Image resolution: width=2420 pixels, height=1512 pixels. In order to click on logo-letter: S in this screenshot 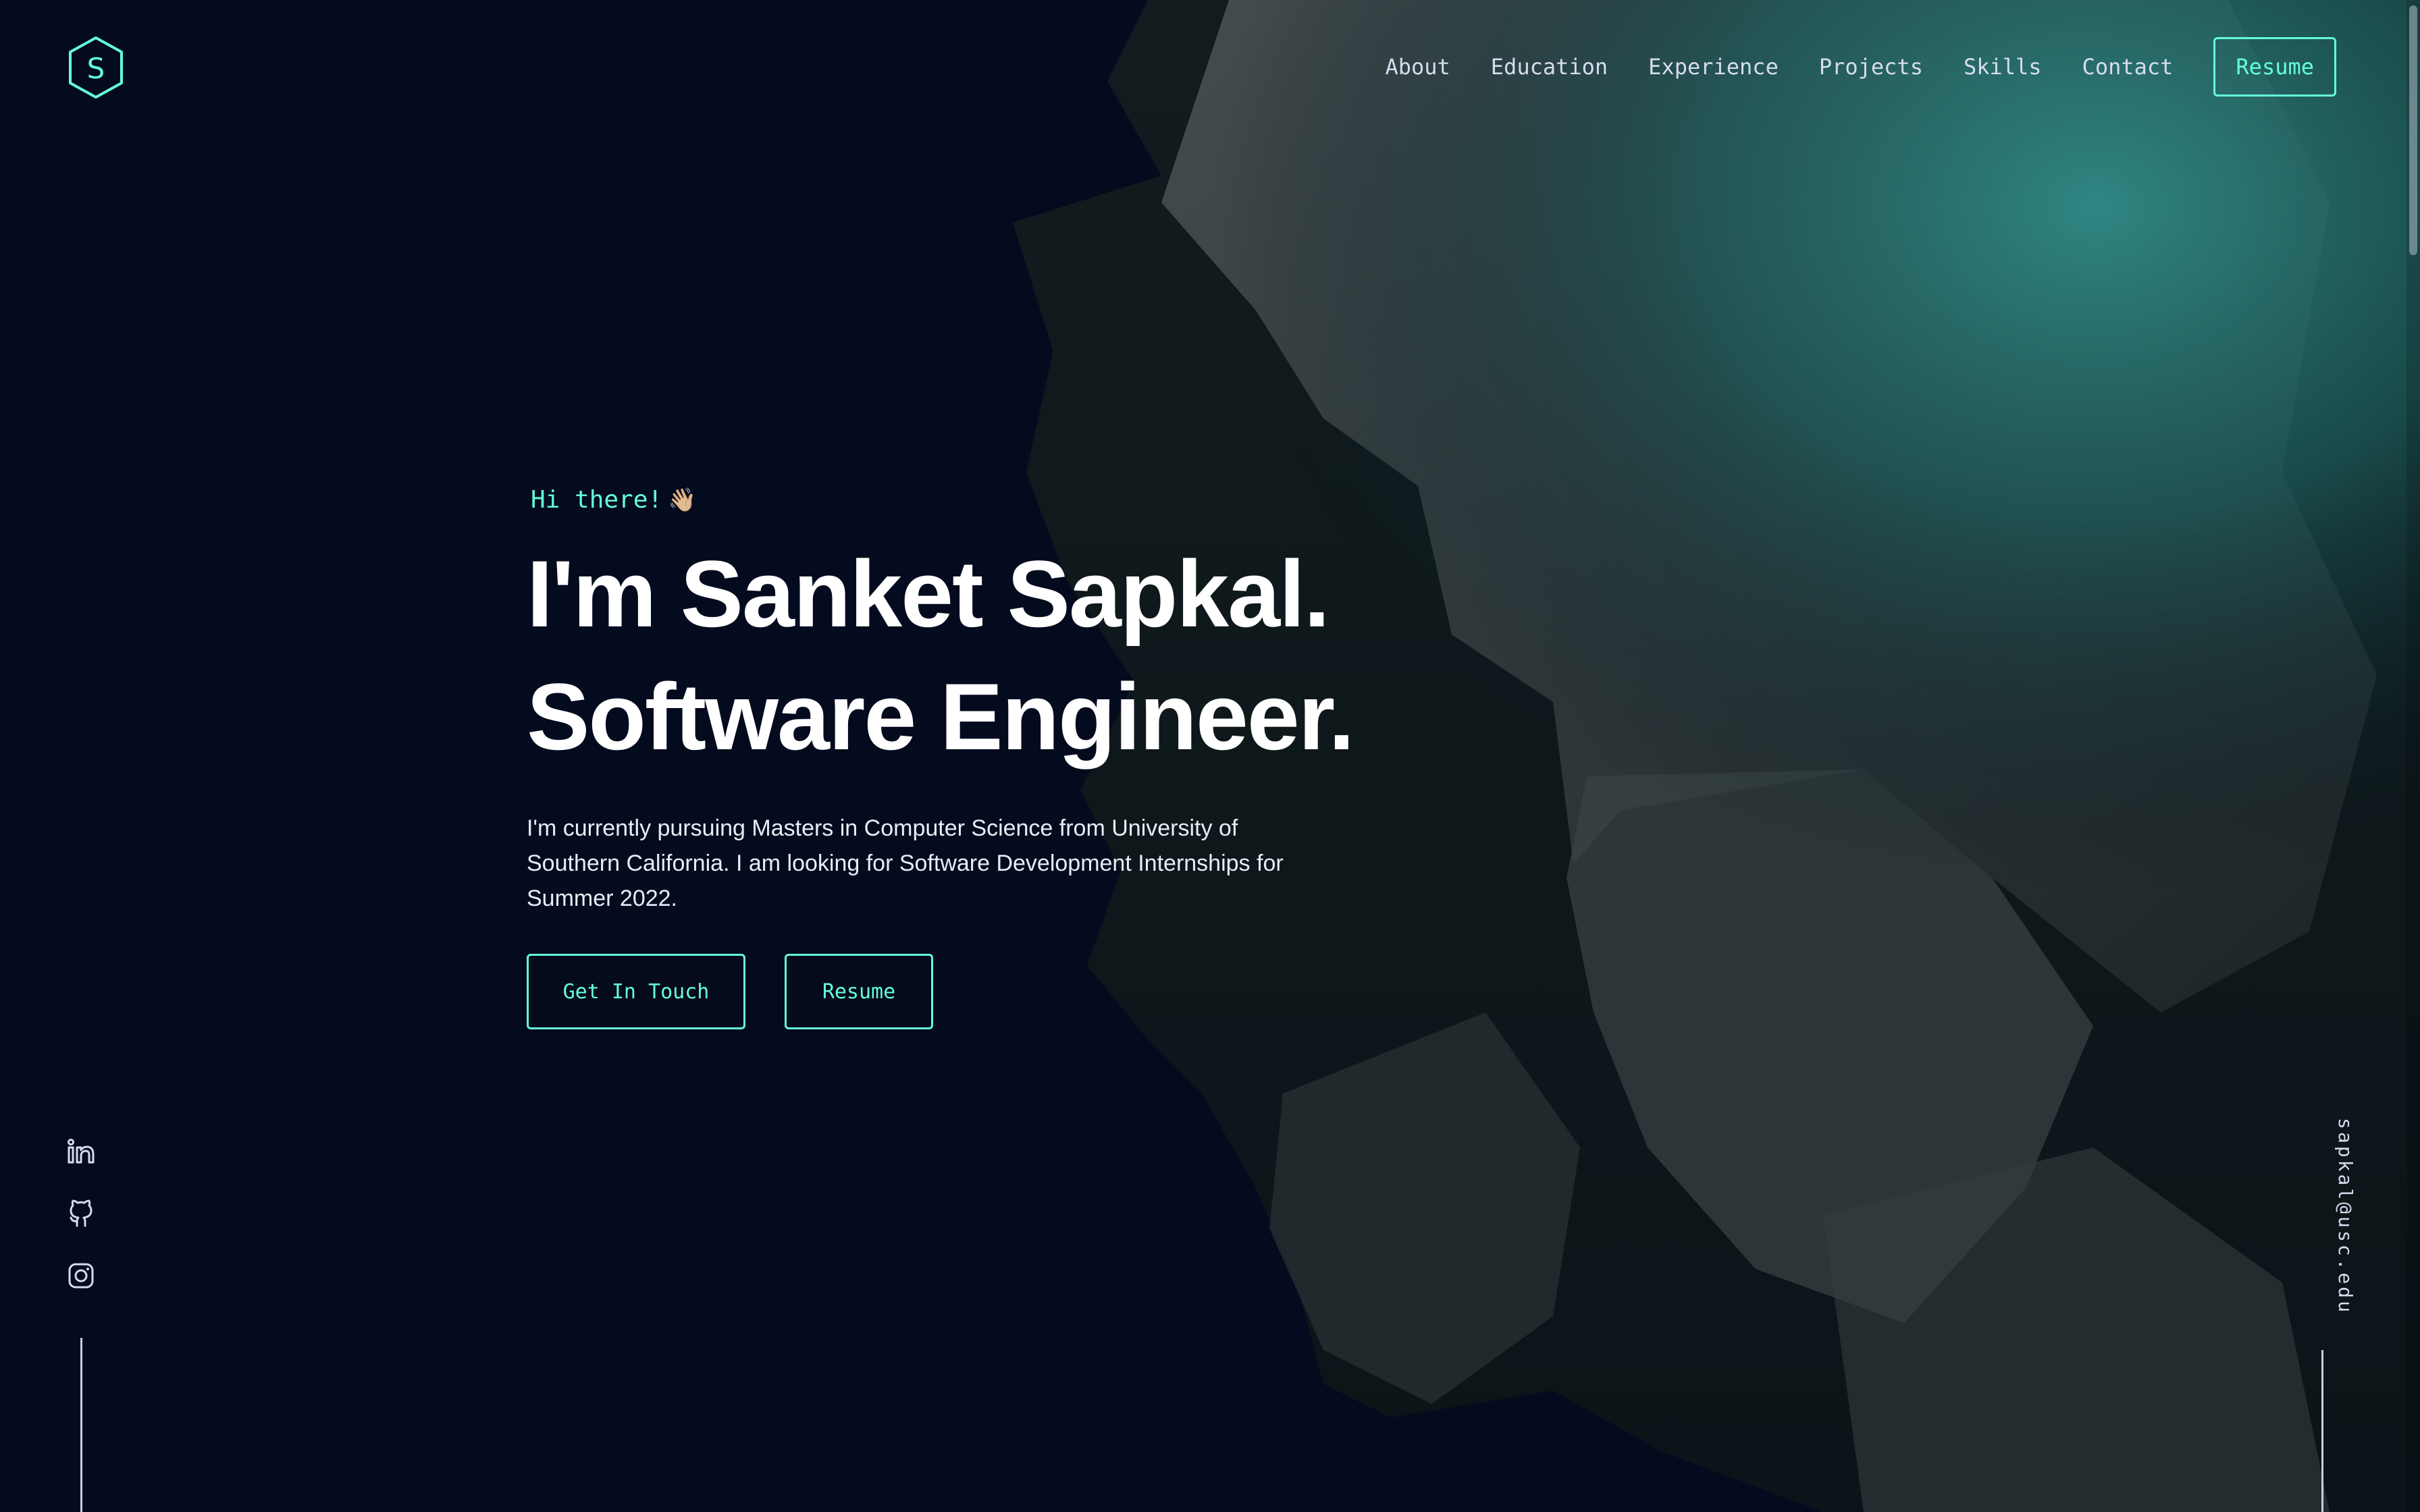, I will do `click(96, 68)`.